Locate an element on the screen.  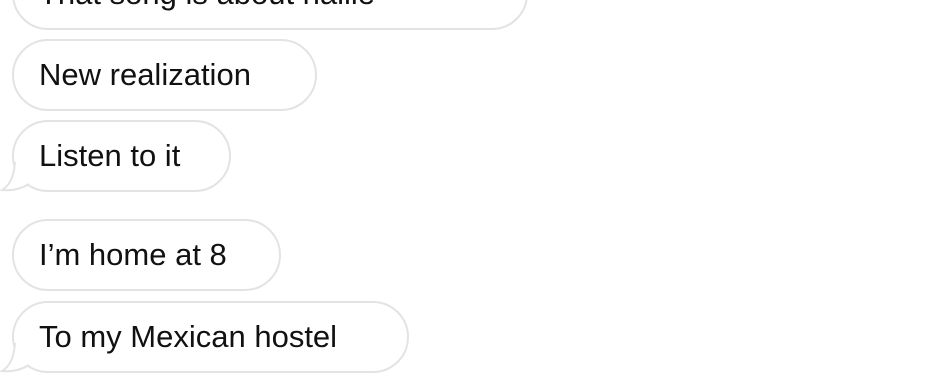
message-bubble: Listen to it is located at coordinates (121, 156).